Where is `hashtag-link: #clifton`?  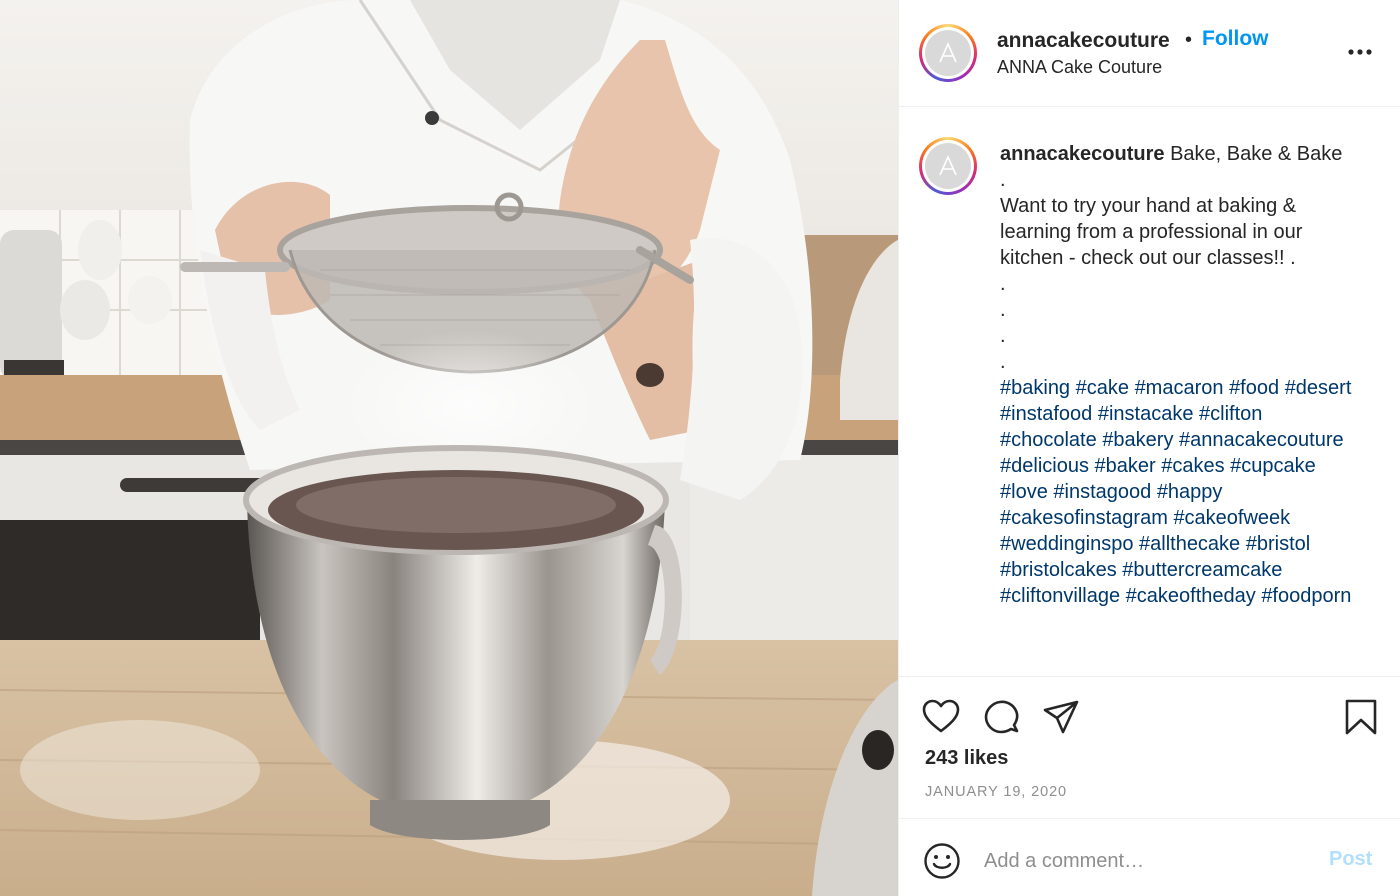 hashtag-link: #clifton is located at coordinates (1230, 414).